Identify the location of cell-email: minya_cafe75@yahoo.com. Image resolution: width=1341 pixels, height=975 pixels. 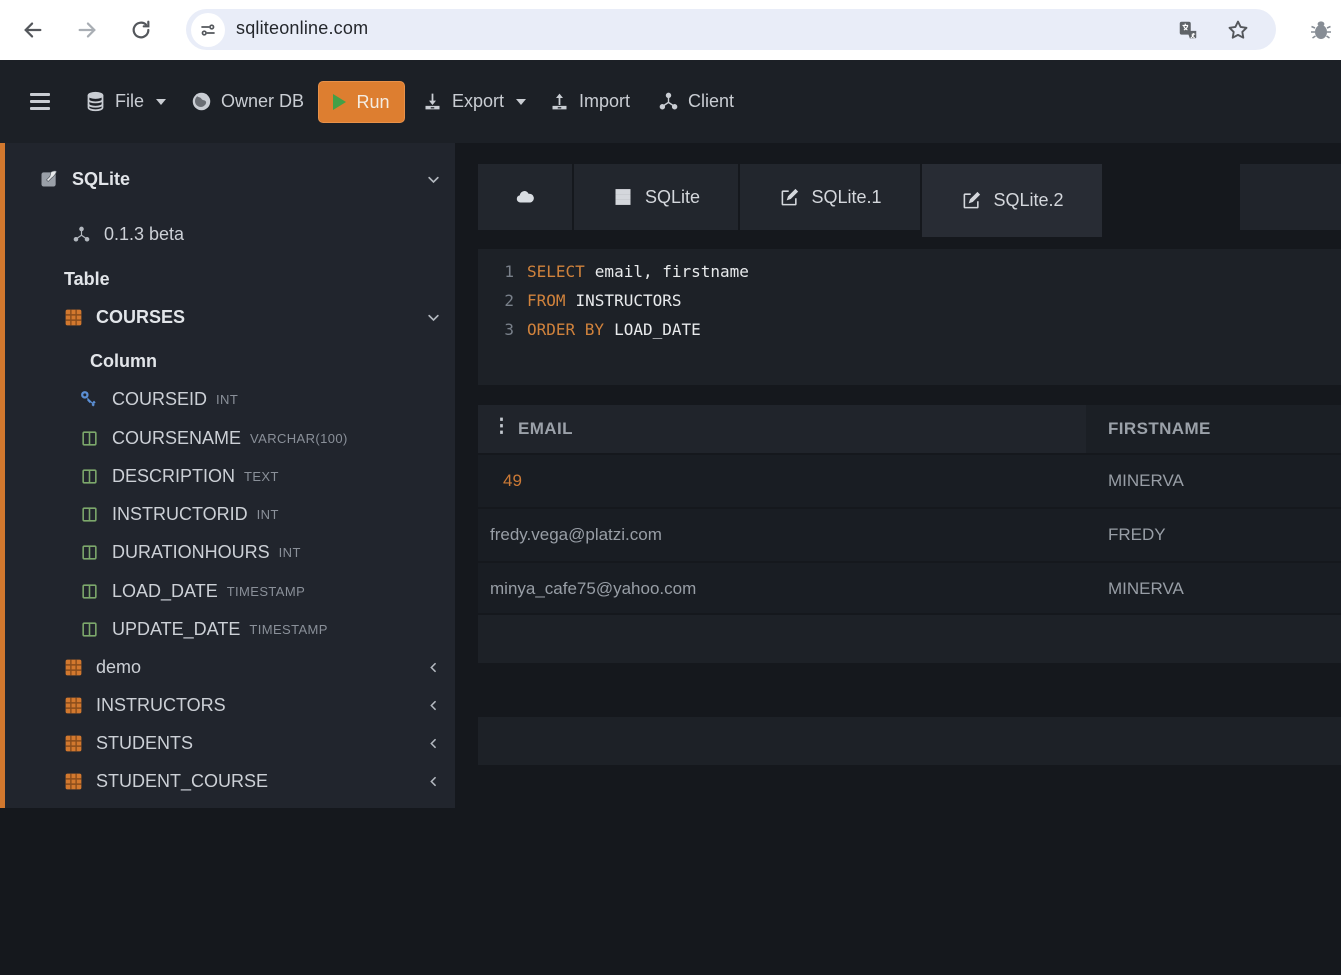
(593, 589).